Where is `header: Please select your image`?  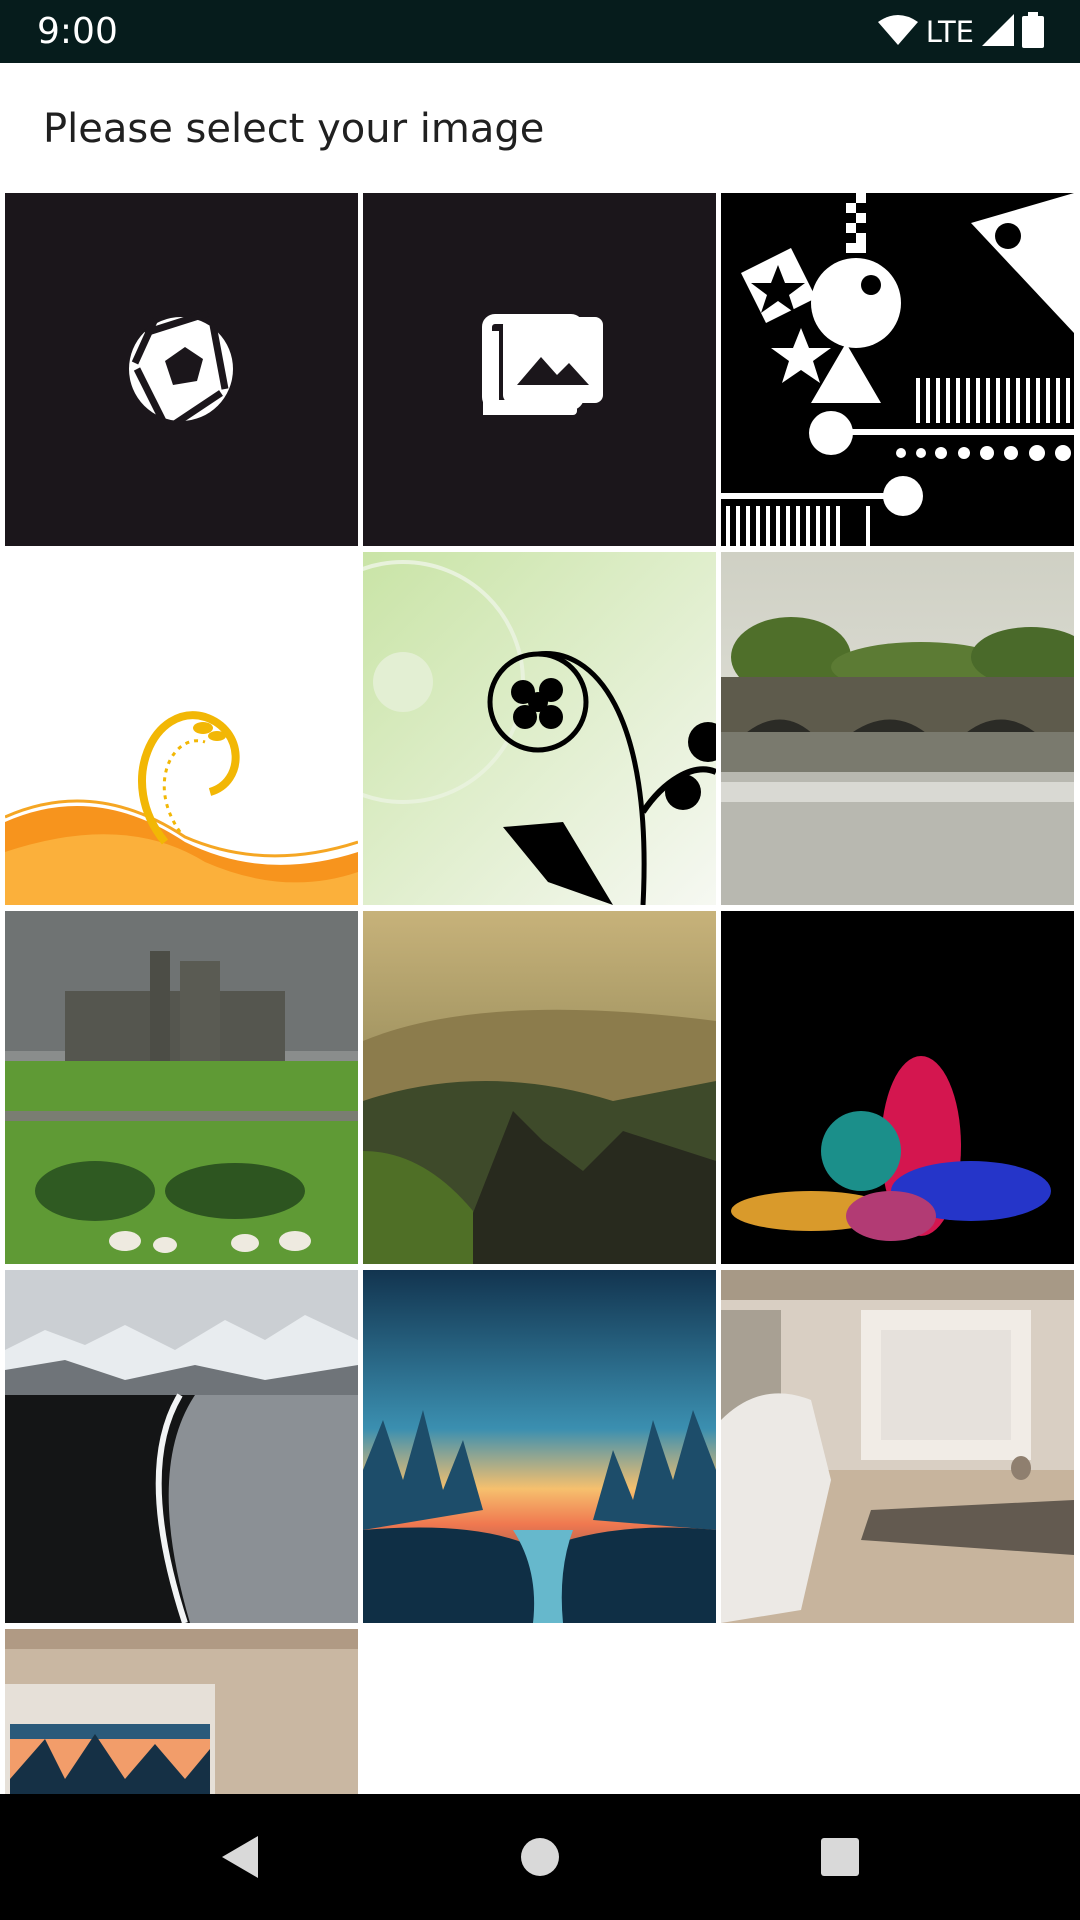 header: Please select your image is located at coordinates (540, 128).